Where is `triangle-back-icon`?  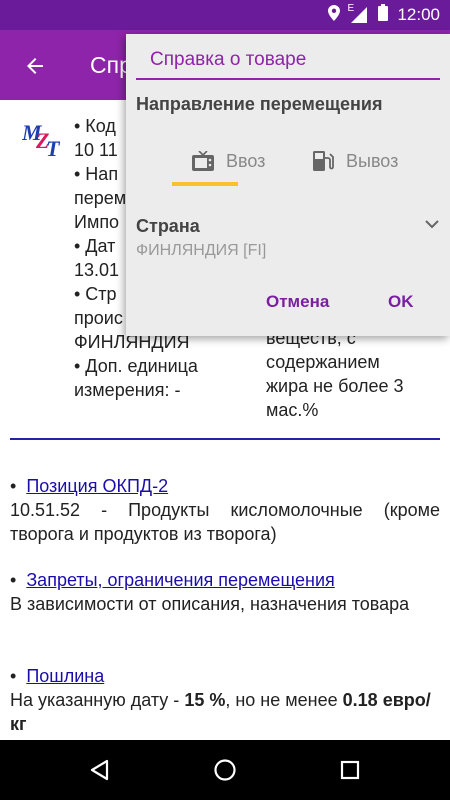 triangle-back-icon is located at coordinates (99, 770).